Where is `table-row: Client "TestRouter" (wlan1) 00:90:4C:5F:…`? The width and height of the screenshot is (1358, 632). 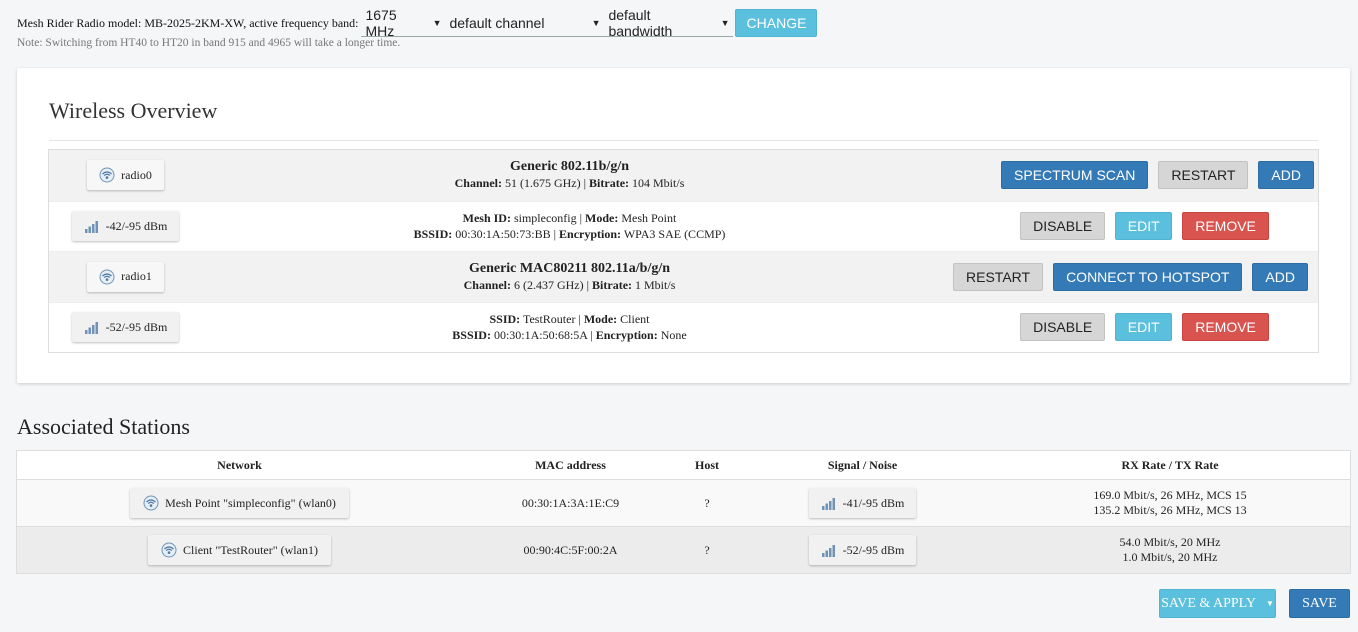
table-row: Client "TestRouter" (wlan1) 00:90:4C:5F:… is located at coordinates (683, 549).